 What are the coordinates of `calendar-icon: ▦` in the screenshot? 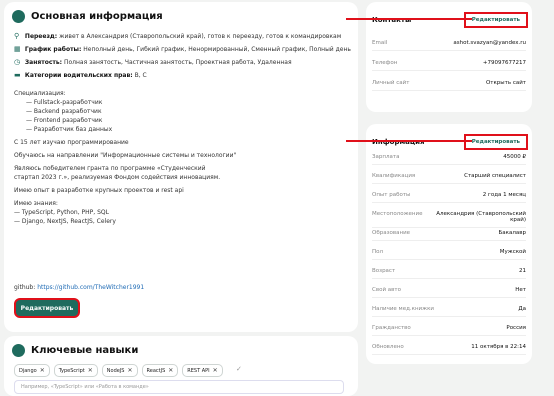 It's located at (17, 49).